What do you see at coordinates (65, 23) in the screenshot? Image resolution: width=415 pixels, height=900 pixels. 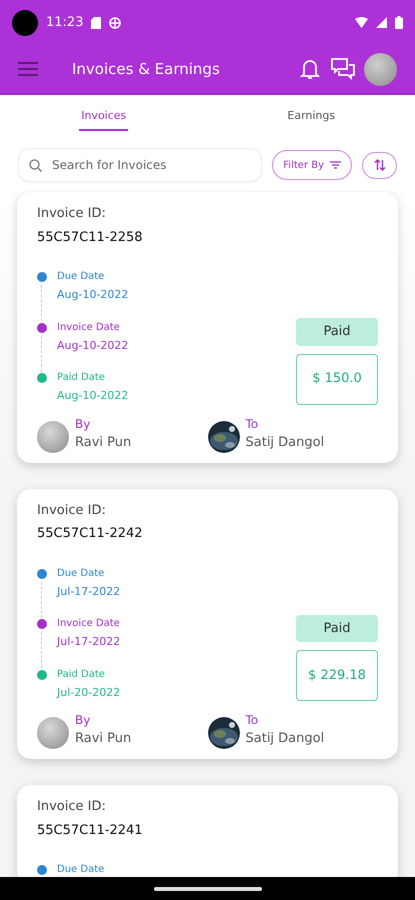 I see `status-time: 11:23` at bounding box center [65, 23].